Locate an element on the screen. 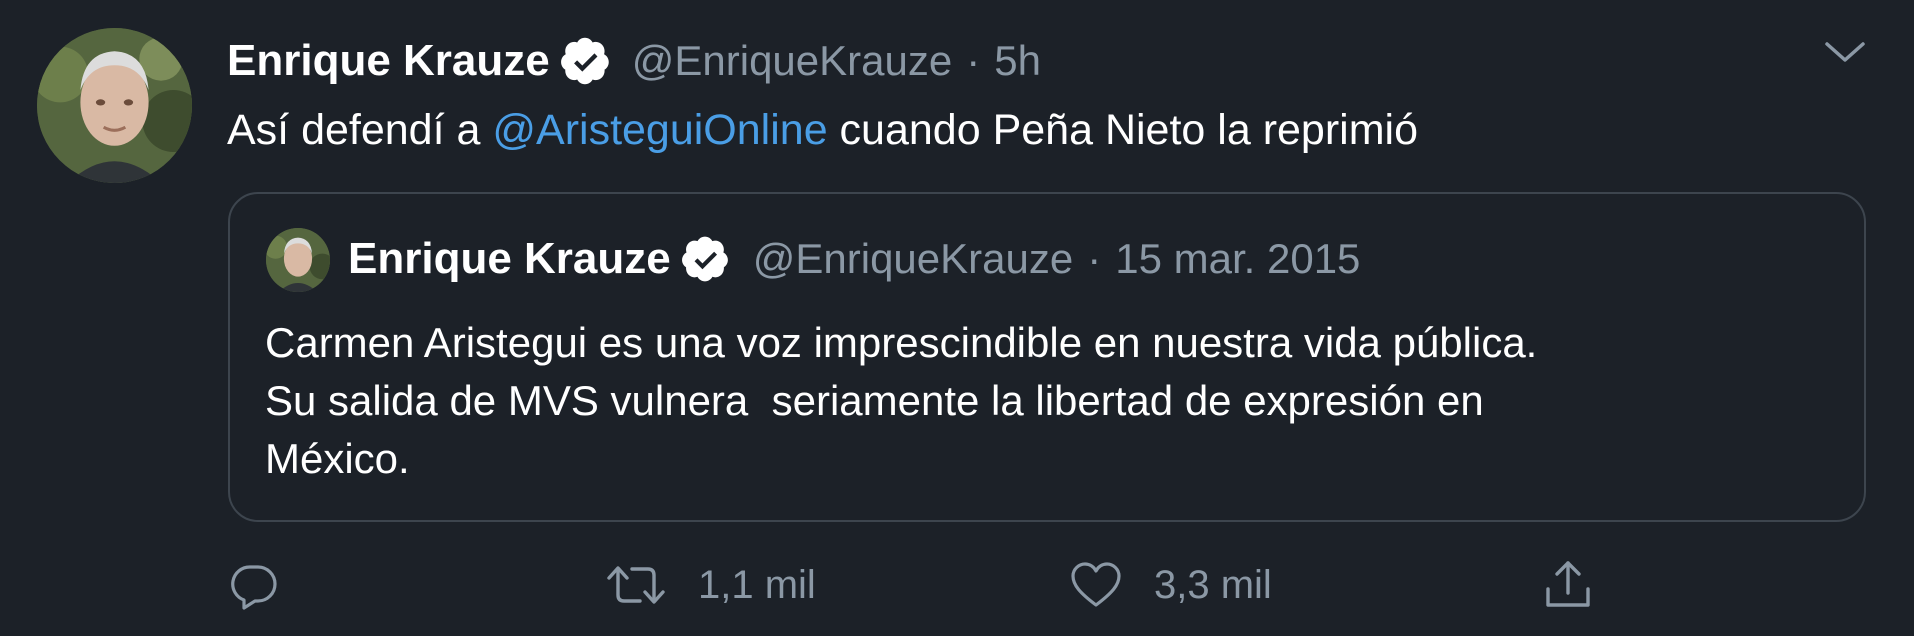 This screenshot has height=636, width=1914. retweet-count: 1,1 mil is located at coordinates (757, 584).